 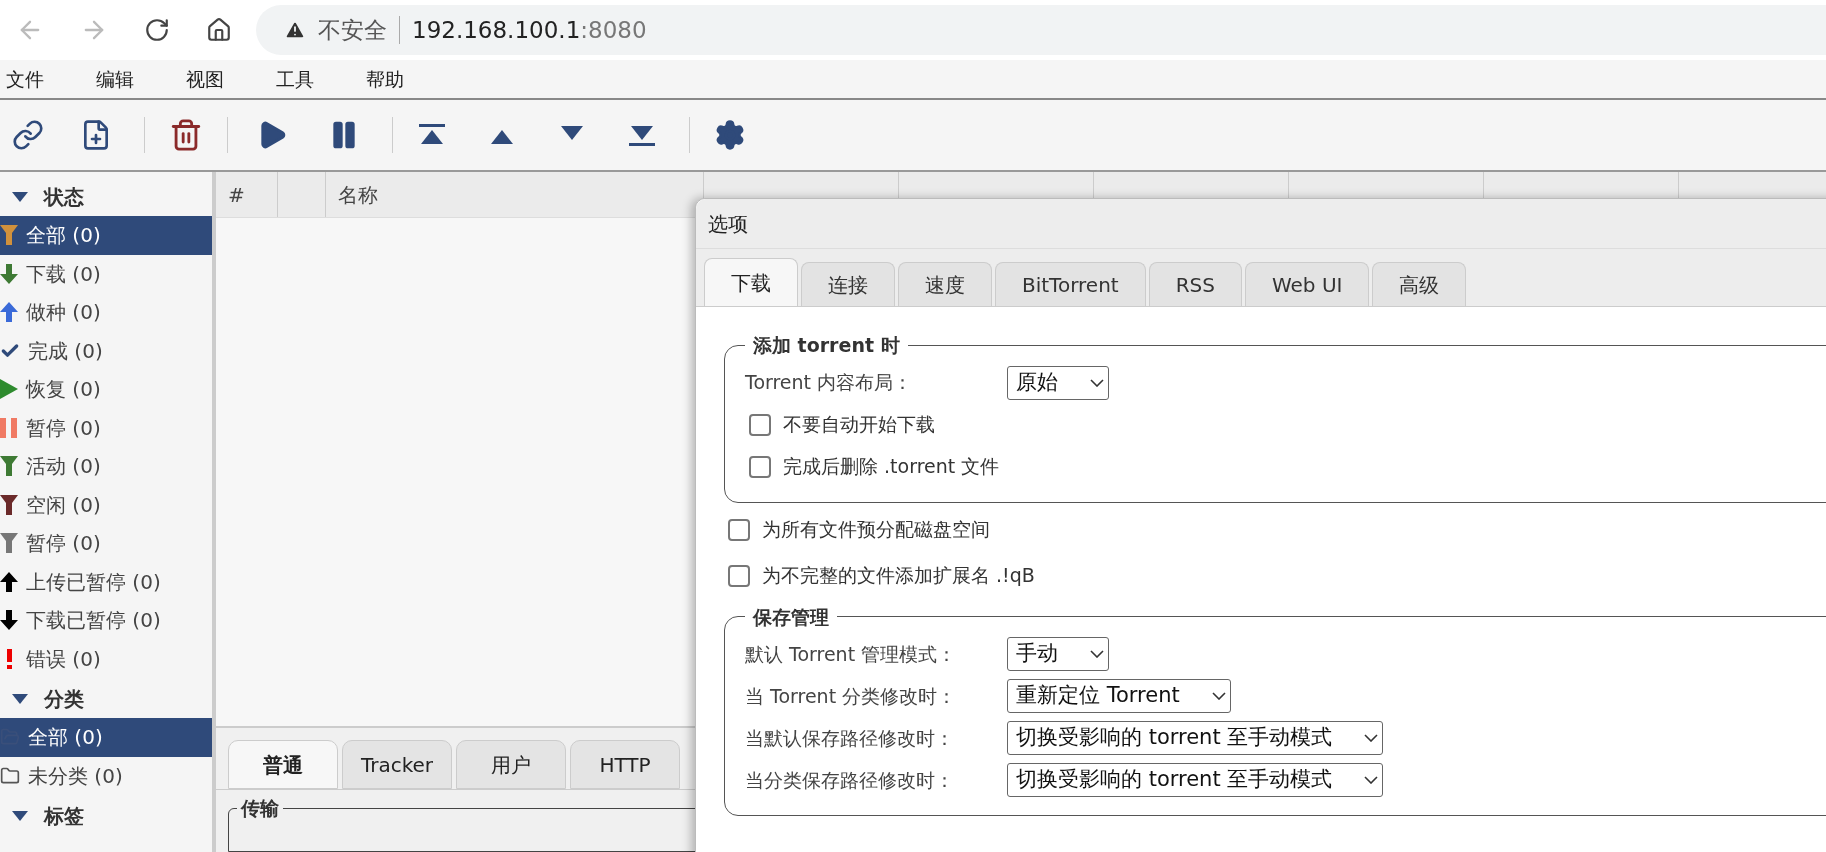 I want to click on play-icon, so click(x=9, y=389).